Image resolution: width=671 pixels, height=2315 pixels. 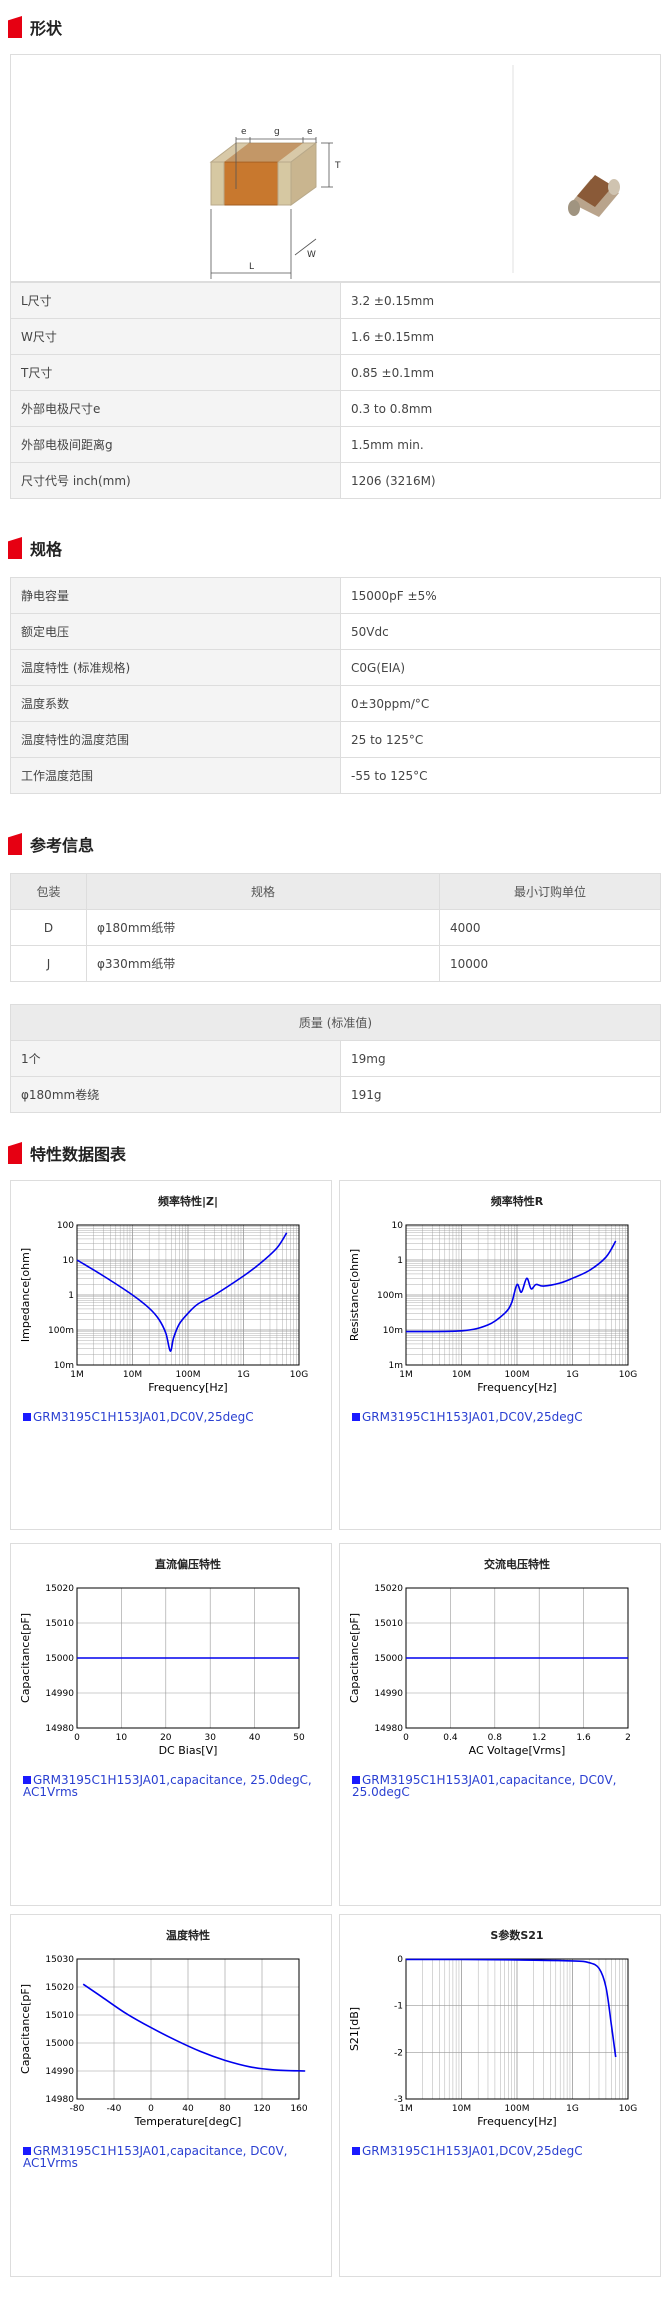 What do you see at coordinates (46, 549) in the screenshot?
I see `section-title: 规格` at bounding box center [46, 549].